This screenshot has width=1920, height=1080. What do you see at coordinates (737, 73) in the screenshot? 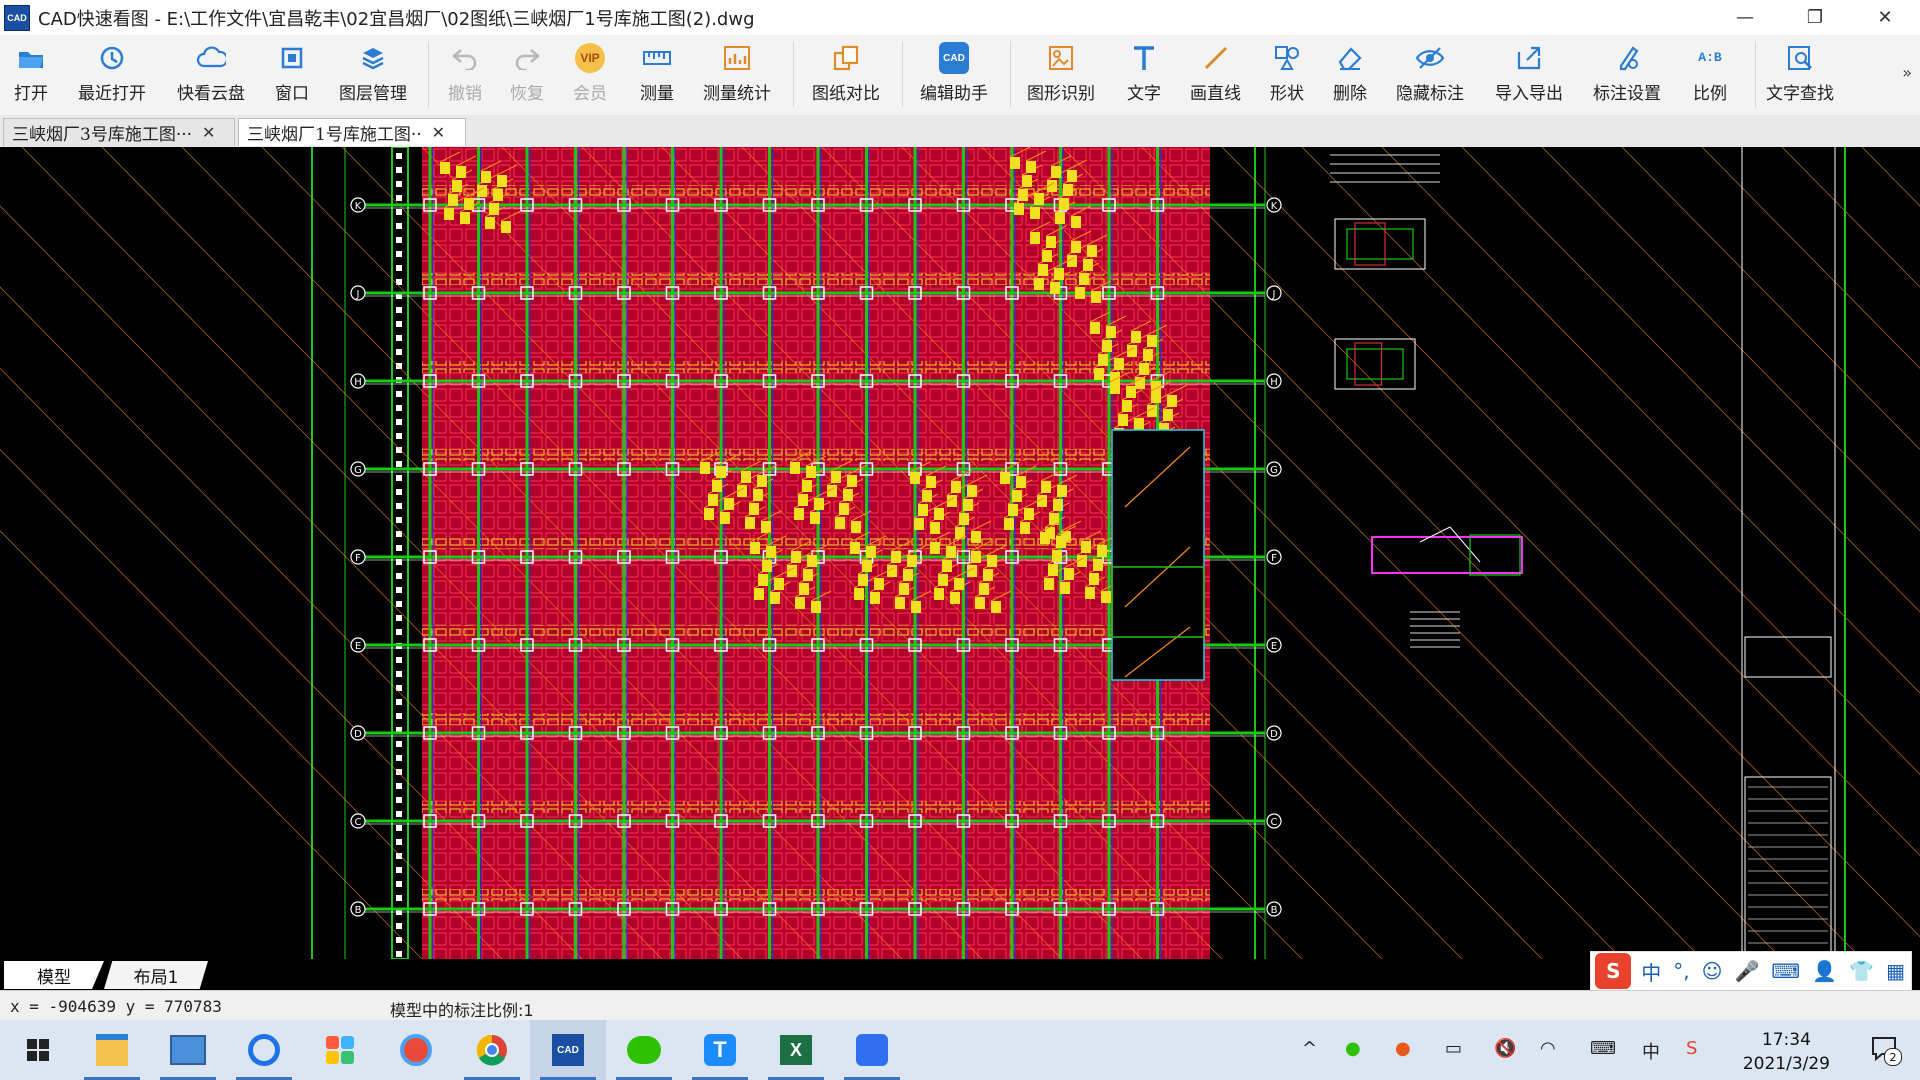
I see `measure-stats-button: 测量统计` at bounding box center [737, 73].